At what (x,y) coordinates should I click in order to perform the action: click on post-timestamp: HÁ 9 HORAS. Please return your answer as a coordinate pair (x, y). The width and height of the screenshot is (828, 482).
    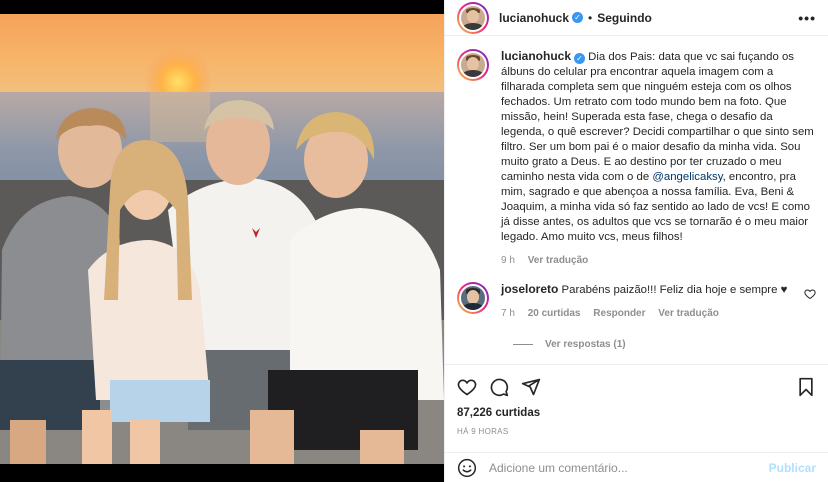
    Looking at the image, I should click on (636, 431).